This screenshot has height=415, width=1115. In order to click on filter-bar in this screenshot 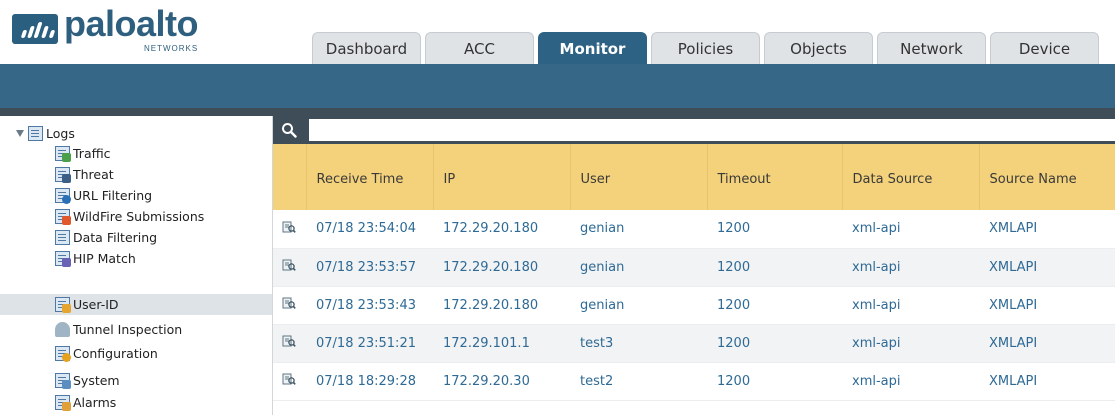, I will do `click(694, 130)`.